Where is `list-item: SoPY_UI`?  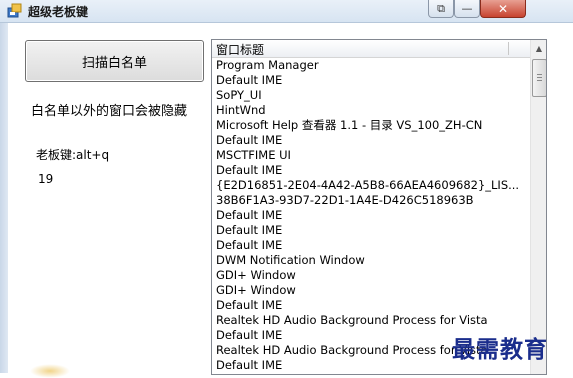 list-item: SoPY_UI is located at coordinates (371, 95).